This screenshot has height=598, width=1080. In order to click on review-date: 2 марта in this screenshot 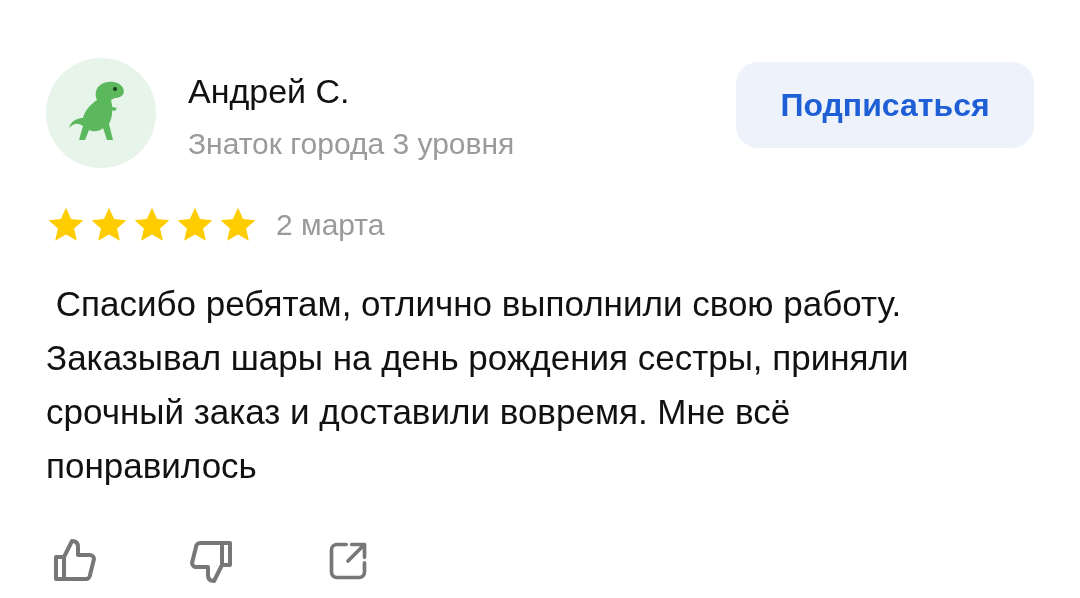, I will do `click(330, 225)`.